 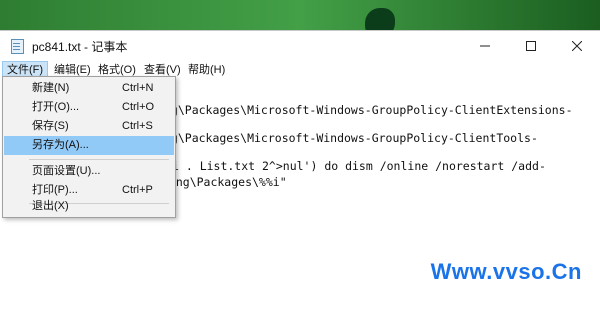 What do you see at coordinates (138, 88) in the screenshot?
I see `menu-item-shortcut: Ctrl+N` at bounding box center [138, 88].